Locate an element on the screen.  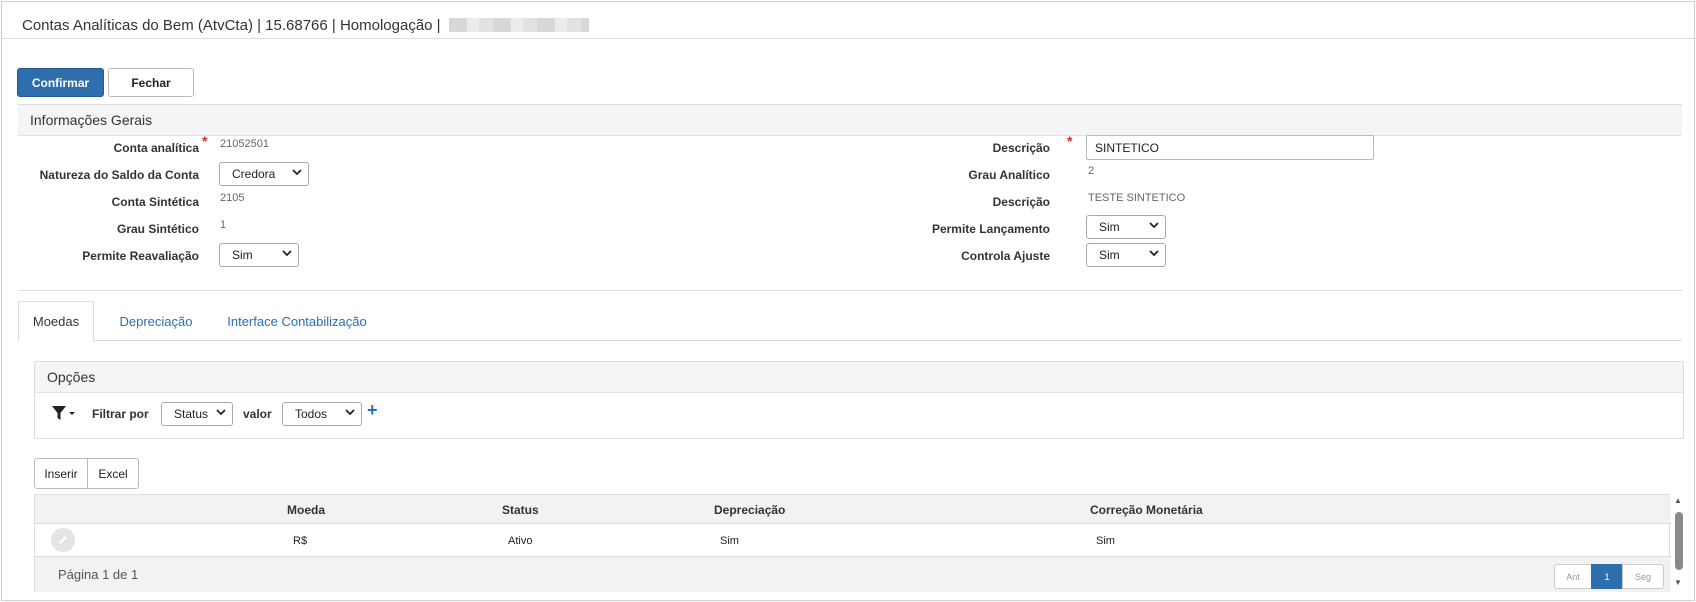
grau-sintetico-label: Grau Sintético is located at coordinates (157, 229).